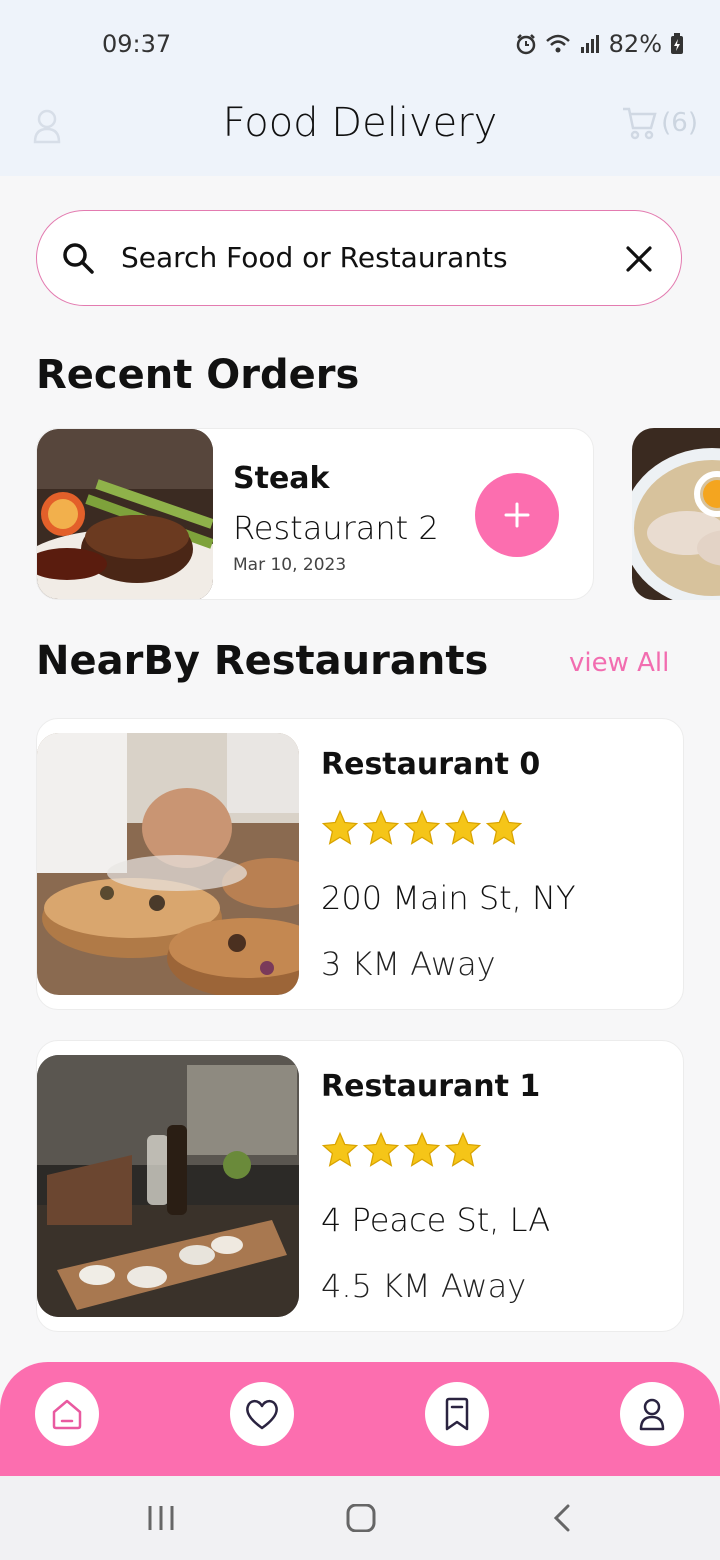  I want to click on restaurant-address: 4 Peace St, LA, so click(436, 1220).